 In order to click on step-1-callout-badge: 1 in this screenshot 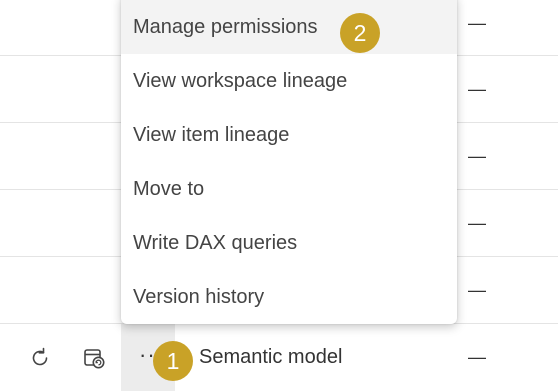, I will do `click(173, 361)`.